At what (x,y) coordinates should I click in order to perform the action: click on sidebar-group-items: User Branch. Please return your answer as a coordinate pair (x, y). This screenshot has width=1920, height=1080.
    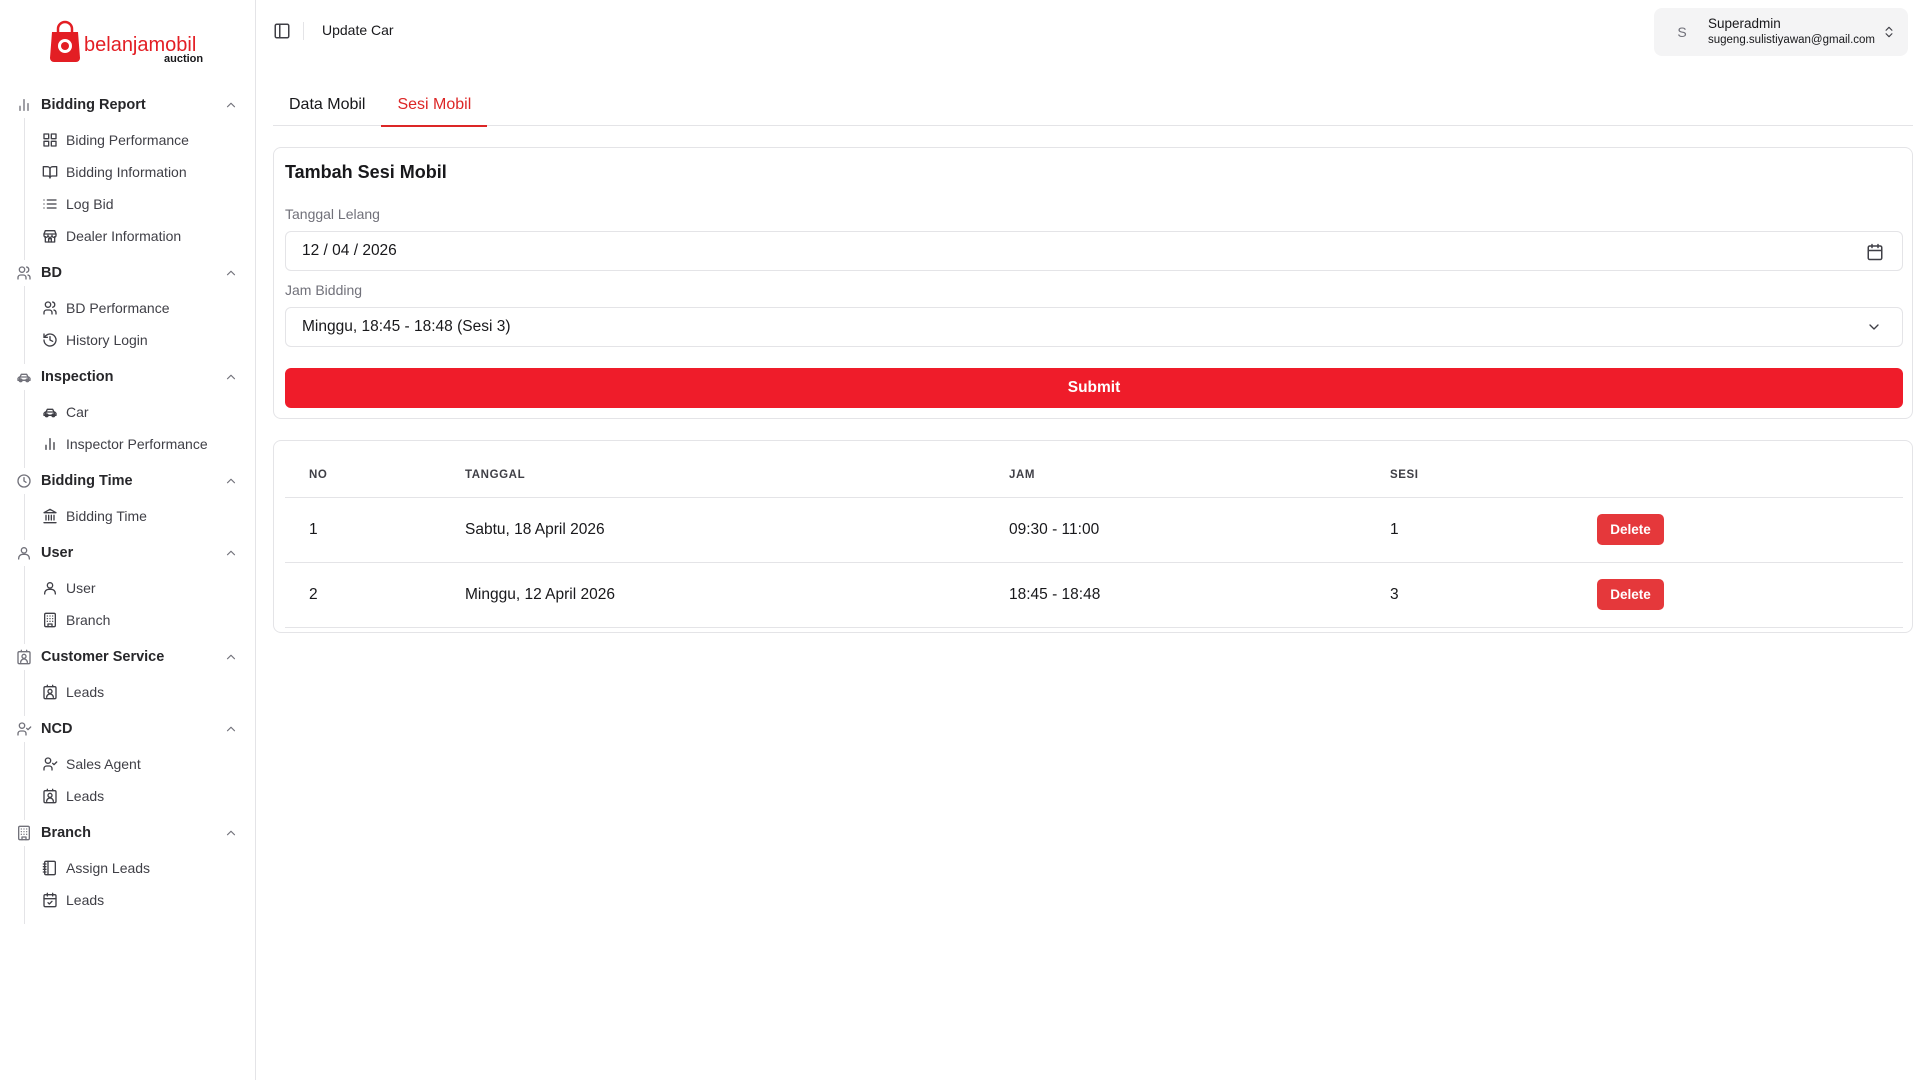
    Looking at the image, I should click on (140, 605).